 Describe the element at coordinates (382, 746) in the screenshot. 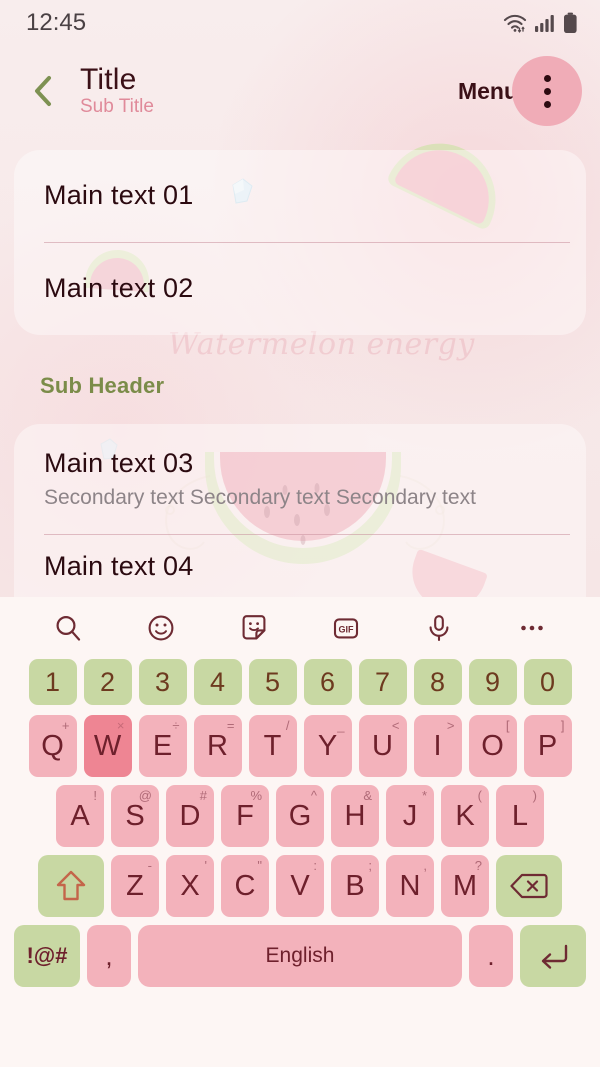

I see `key-u: < U` at that location.